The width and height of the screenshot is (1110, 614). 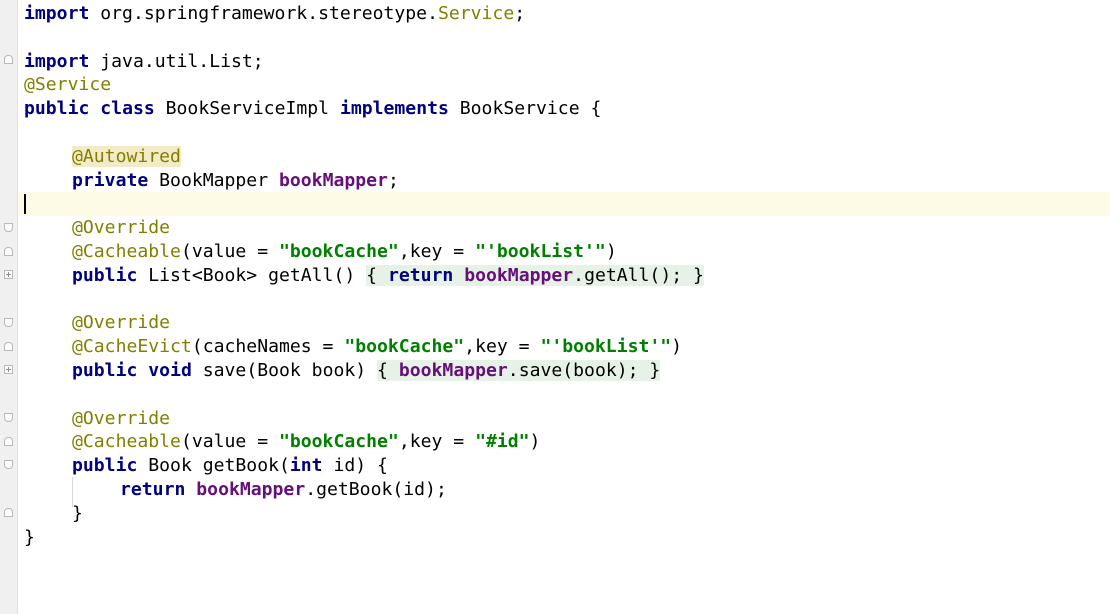 What do you see at coordinates (9, 307) in the screenshot?
I see `editor-gutter` at bounding box center [9, 307].